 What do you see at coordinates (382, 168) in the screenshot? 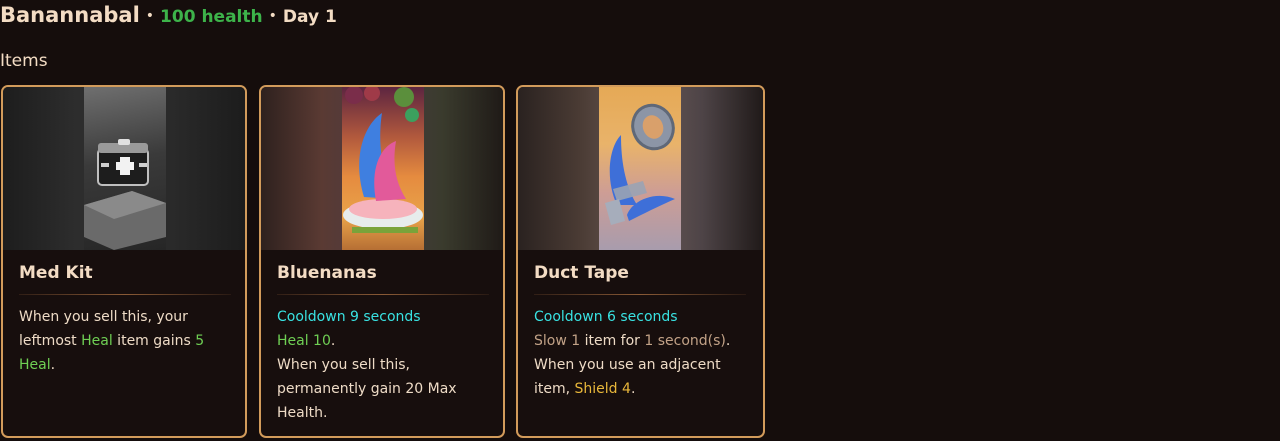
I see `bluenanas-image` at bounding box center [382, 168].